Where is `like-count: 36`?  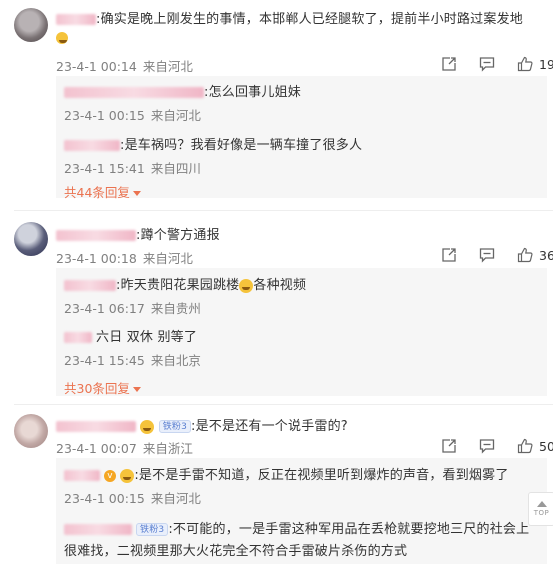 like-count: 36 is located at coordinates (546, 255).